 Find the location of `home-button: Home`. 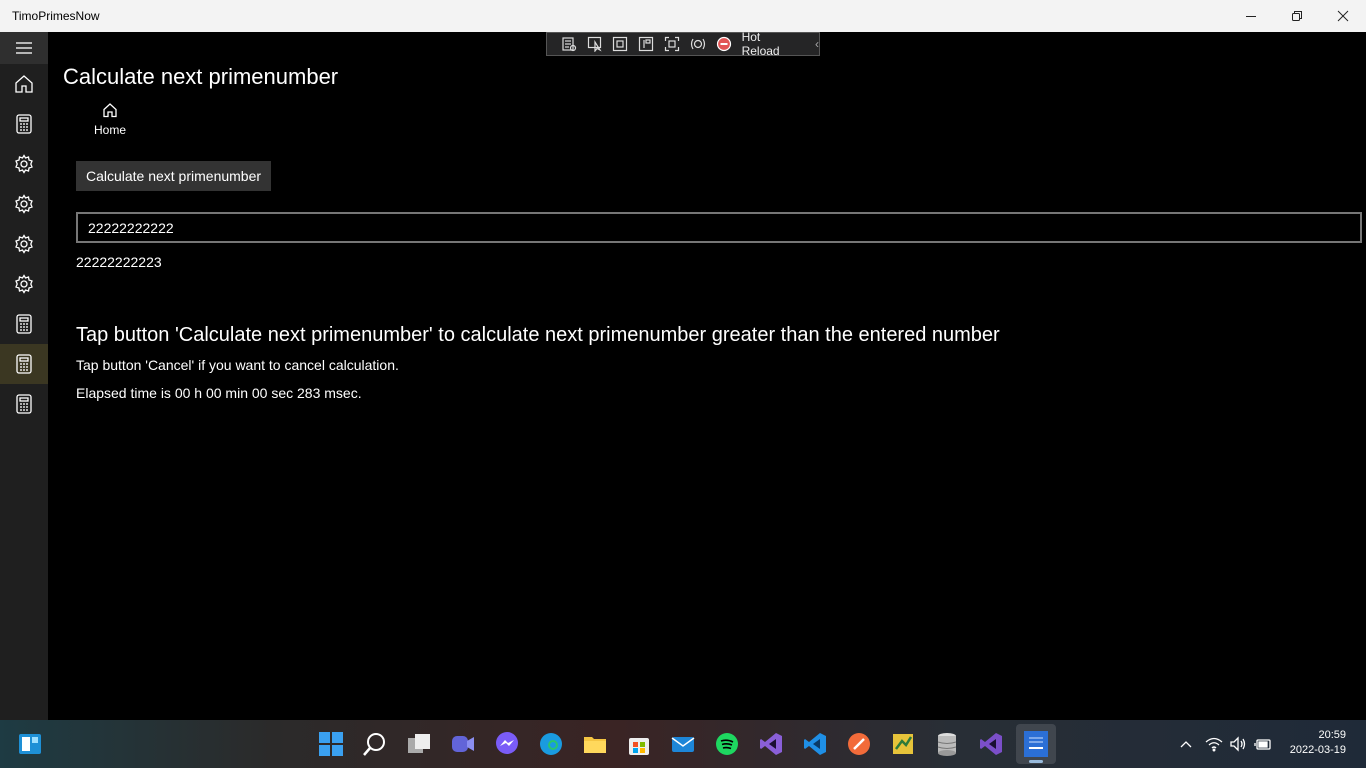

home-button: Home is located at coordinates (110, 119).